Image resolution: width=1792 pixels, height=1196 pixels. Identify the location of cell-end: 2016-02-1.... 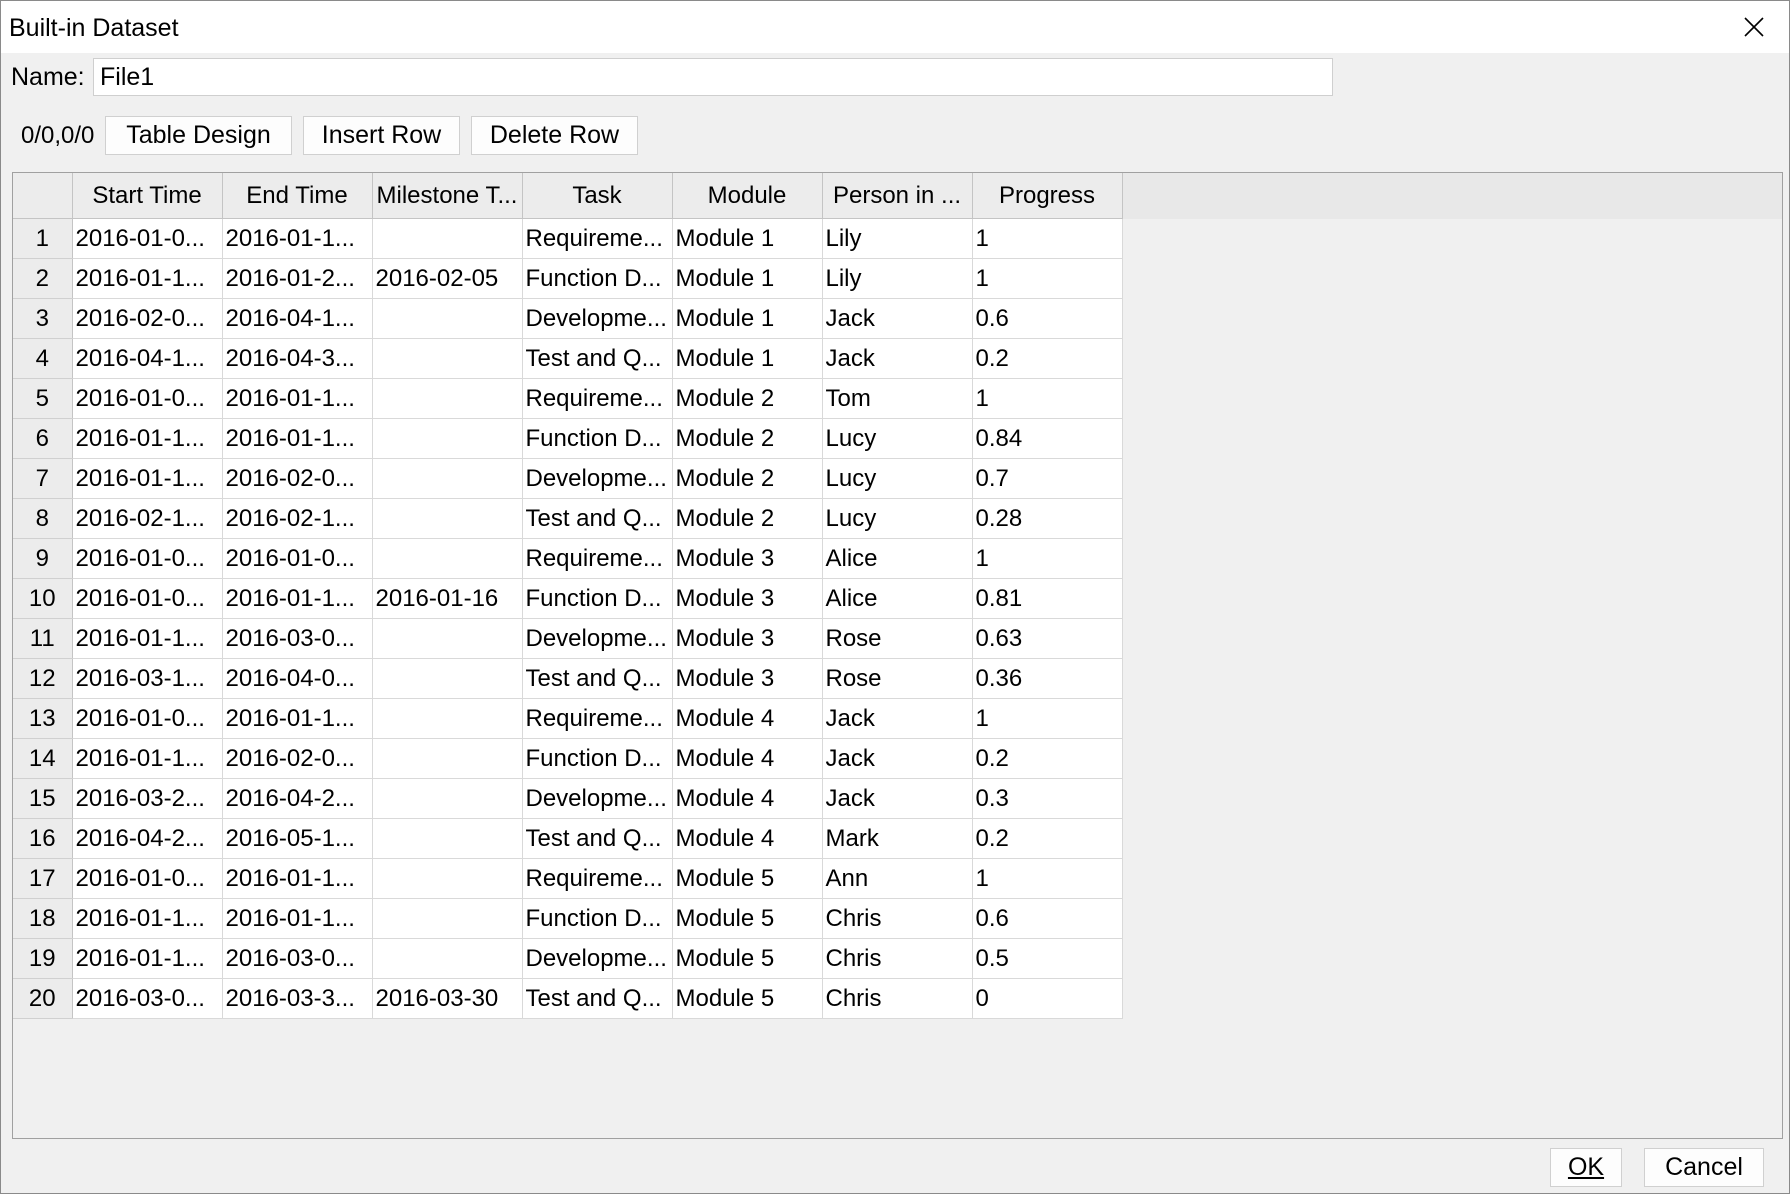
(297, 518).